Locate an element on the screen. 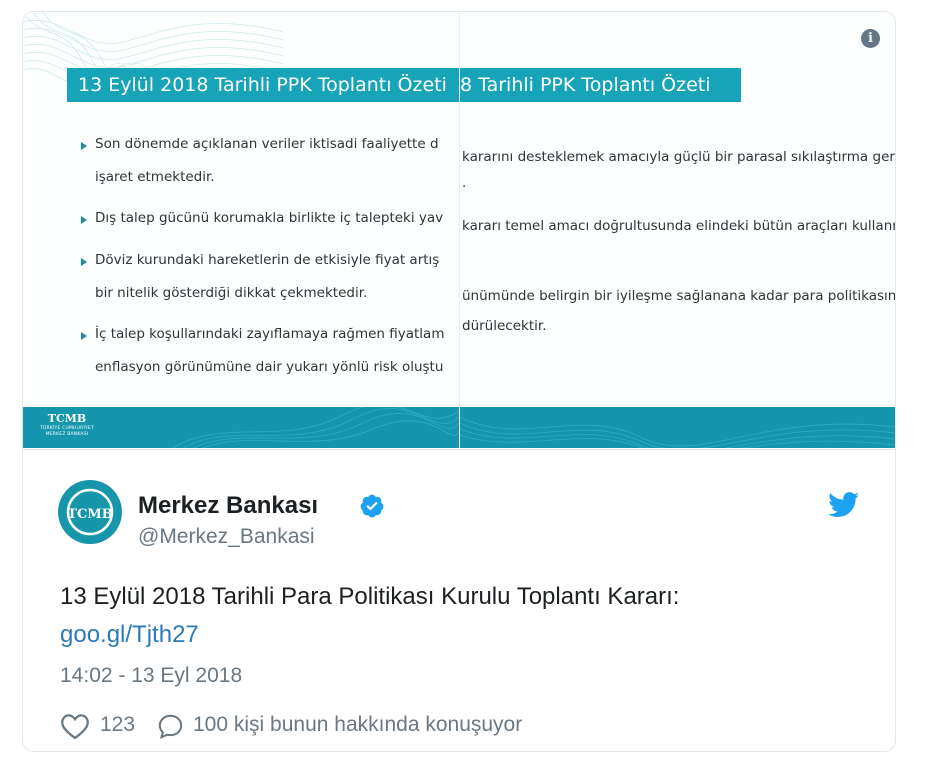  account-name: Merkez Bankası is located at coordinates (228, 506).